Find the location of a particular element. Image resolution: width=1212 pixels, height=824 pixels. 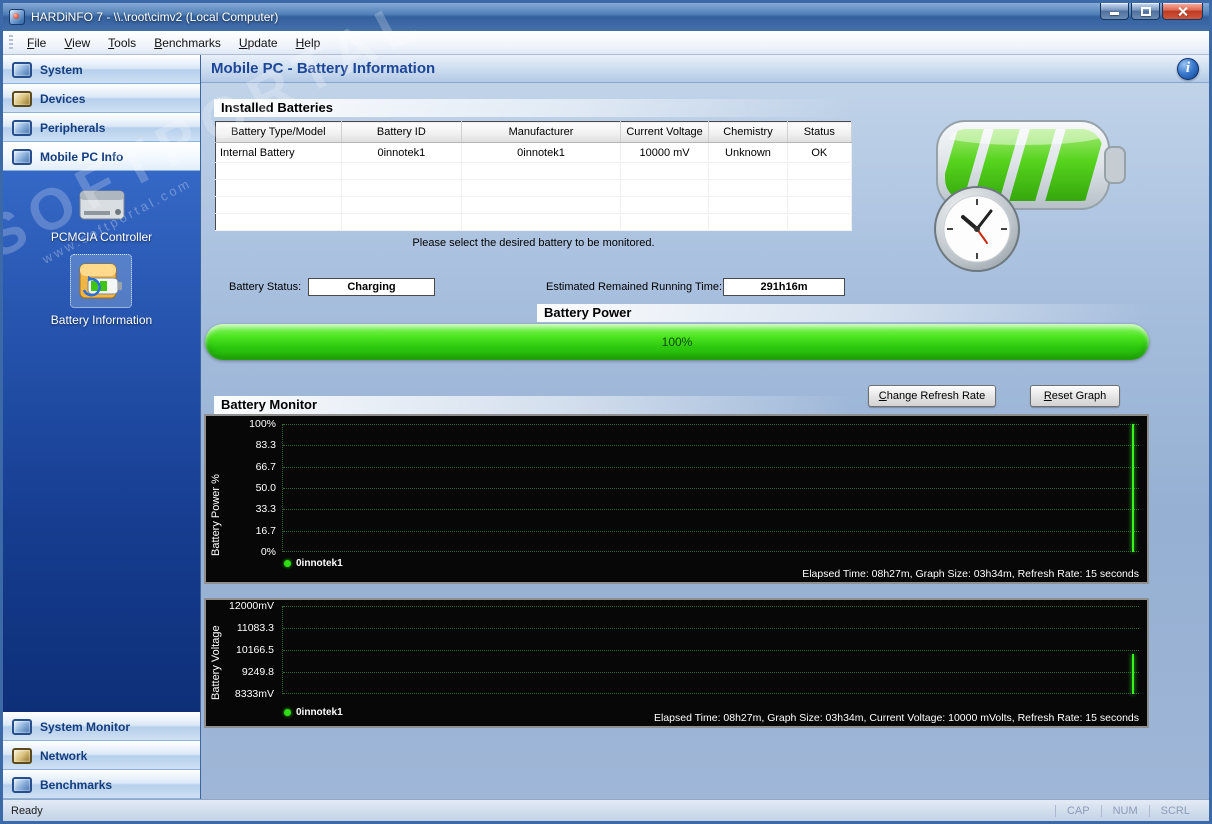

legend-dot-icon is located at coordinates (287, 563).